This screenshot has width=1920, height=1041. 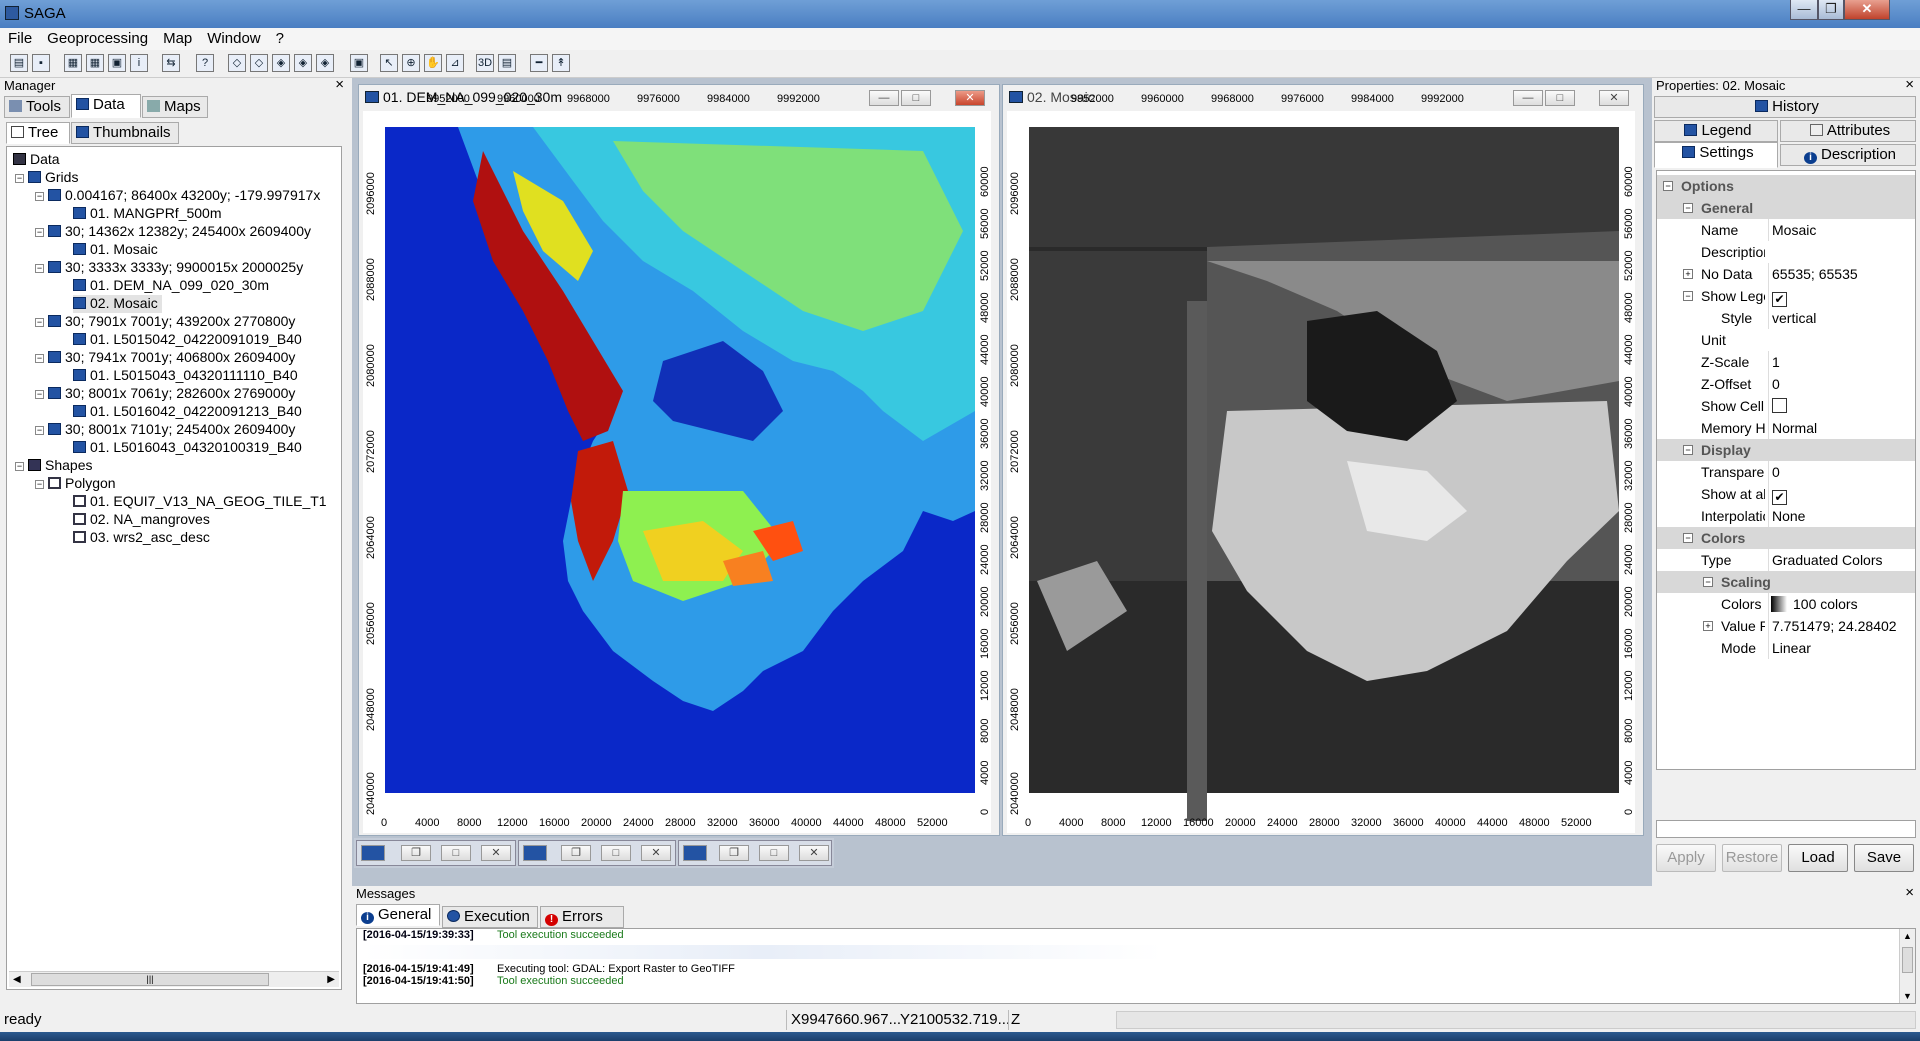 I want to click on tree-grid-item: 01. DEM_NA_099_020_30m, so click(x=171, y=286).